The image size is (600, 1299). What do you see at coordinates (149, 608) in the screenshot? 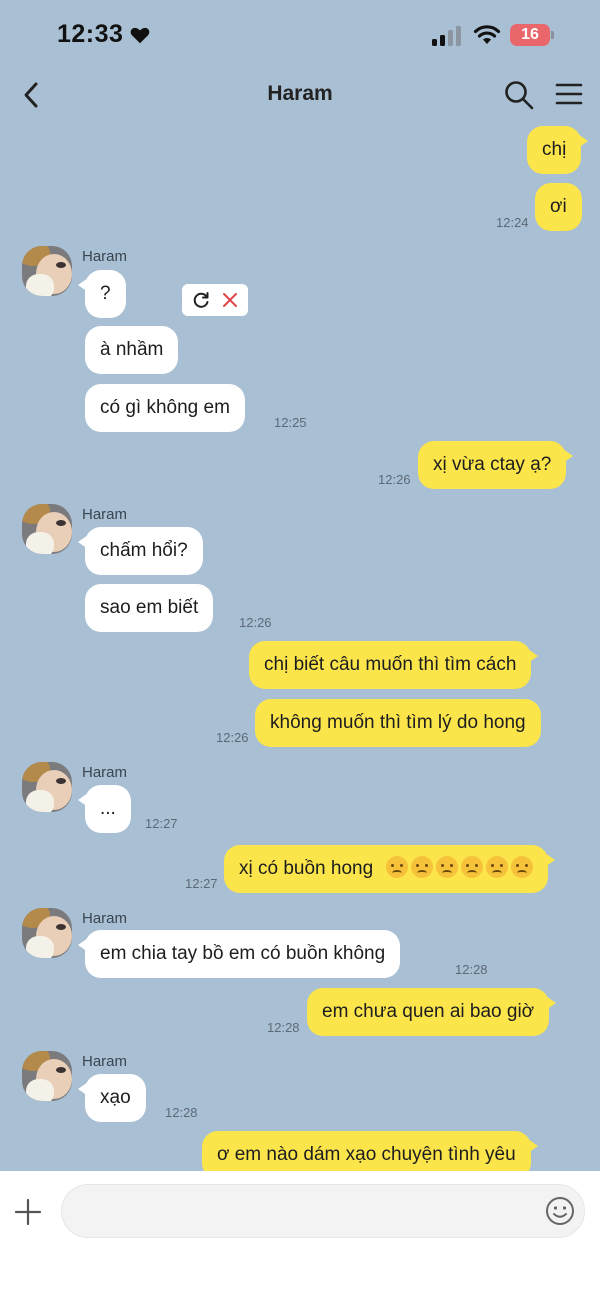
I see `message-bubble: sao em biết` at bounding box center [149, 608].